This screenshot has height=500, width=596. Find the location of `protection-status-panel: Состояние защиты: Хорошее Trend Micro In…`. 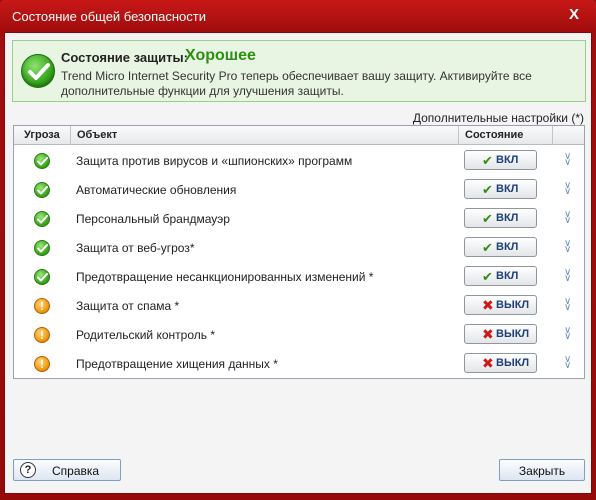

protection-status-panel: Состояние защиты: Хорошее Trend Micro In… is located at coordinates (299, 71).